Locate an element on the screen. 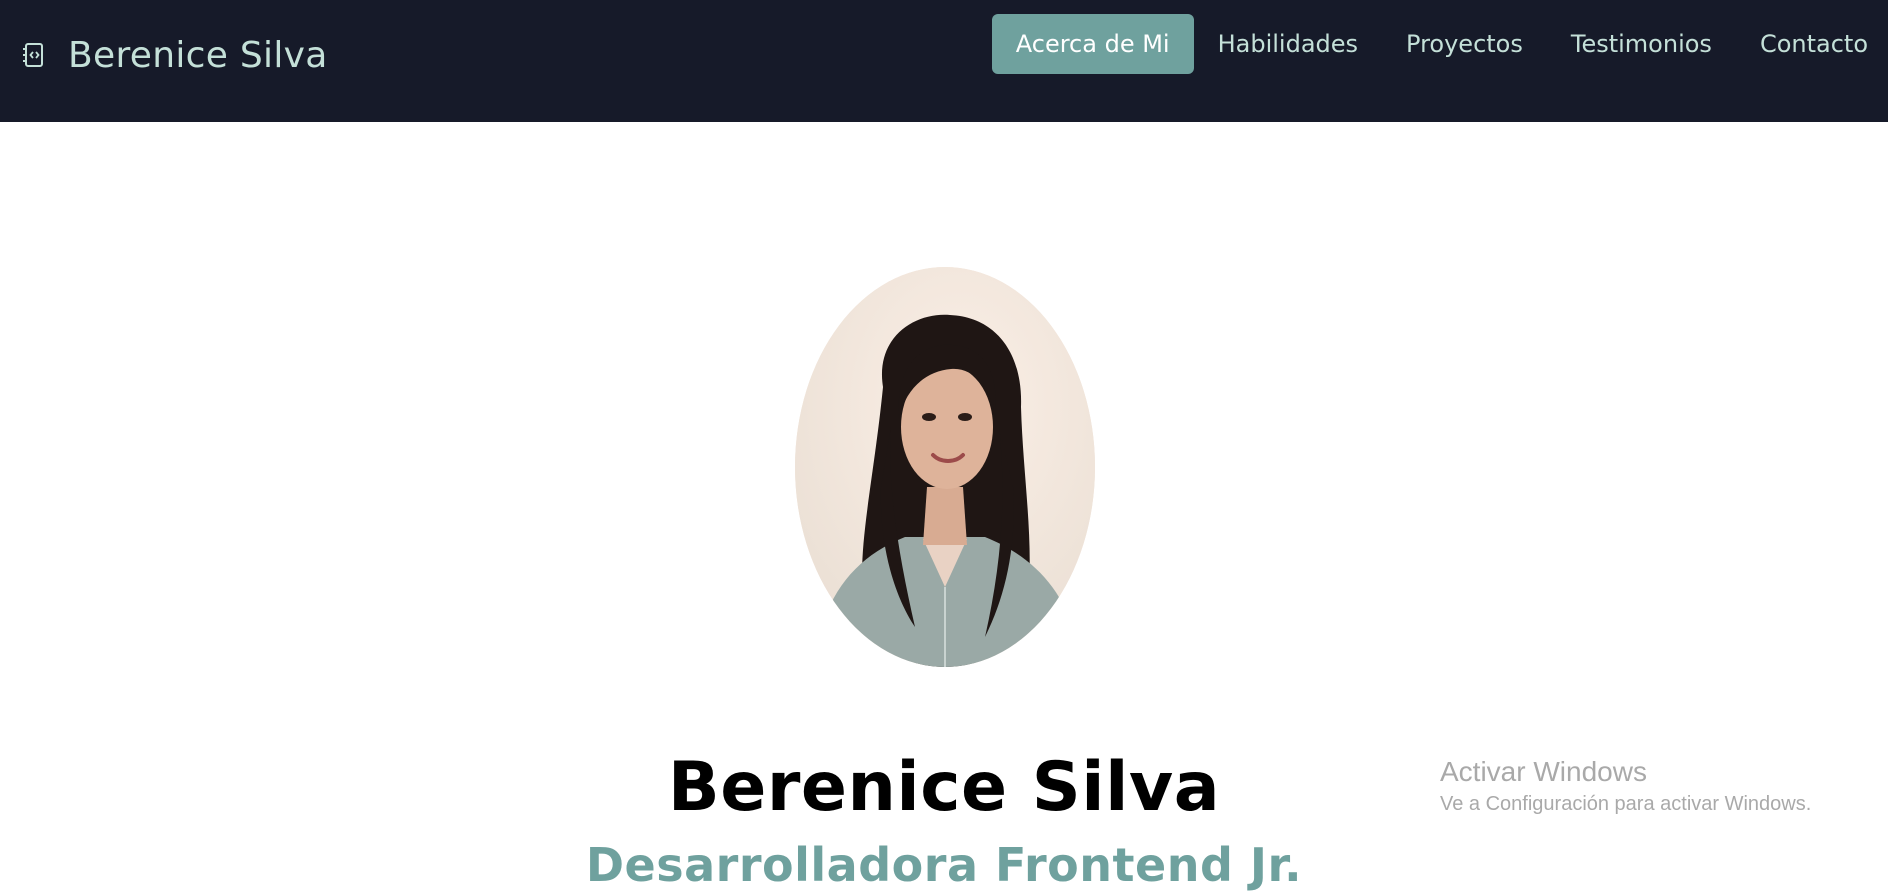 This screenshot has width=1888, height=892. watermark-title: Activar Windows is located at coordinates (1543, 771).